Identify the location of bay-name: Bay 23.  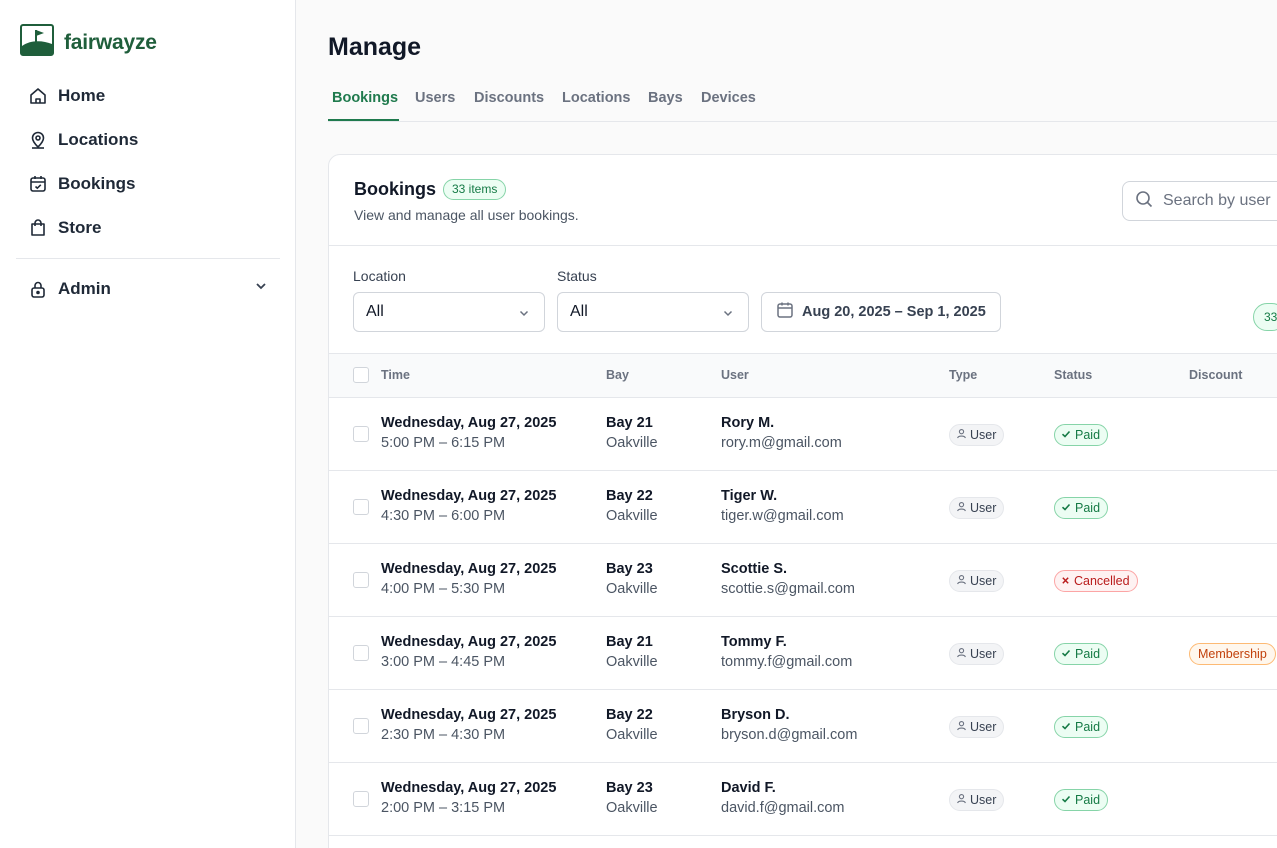
(629, 788).